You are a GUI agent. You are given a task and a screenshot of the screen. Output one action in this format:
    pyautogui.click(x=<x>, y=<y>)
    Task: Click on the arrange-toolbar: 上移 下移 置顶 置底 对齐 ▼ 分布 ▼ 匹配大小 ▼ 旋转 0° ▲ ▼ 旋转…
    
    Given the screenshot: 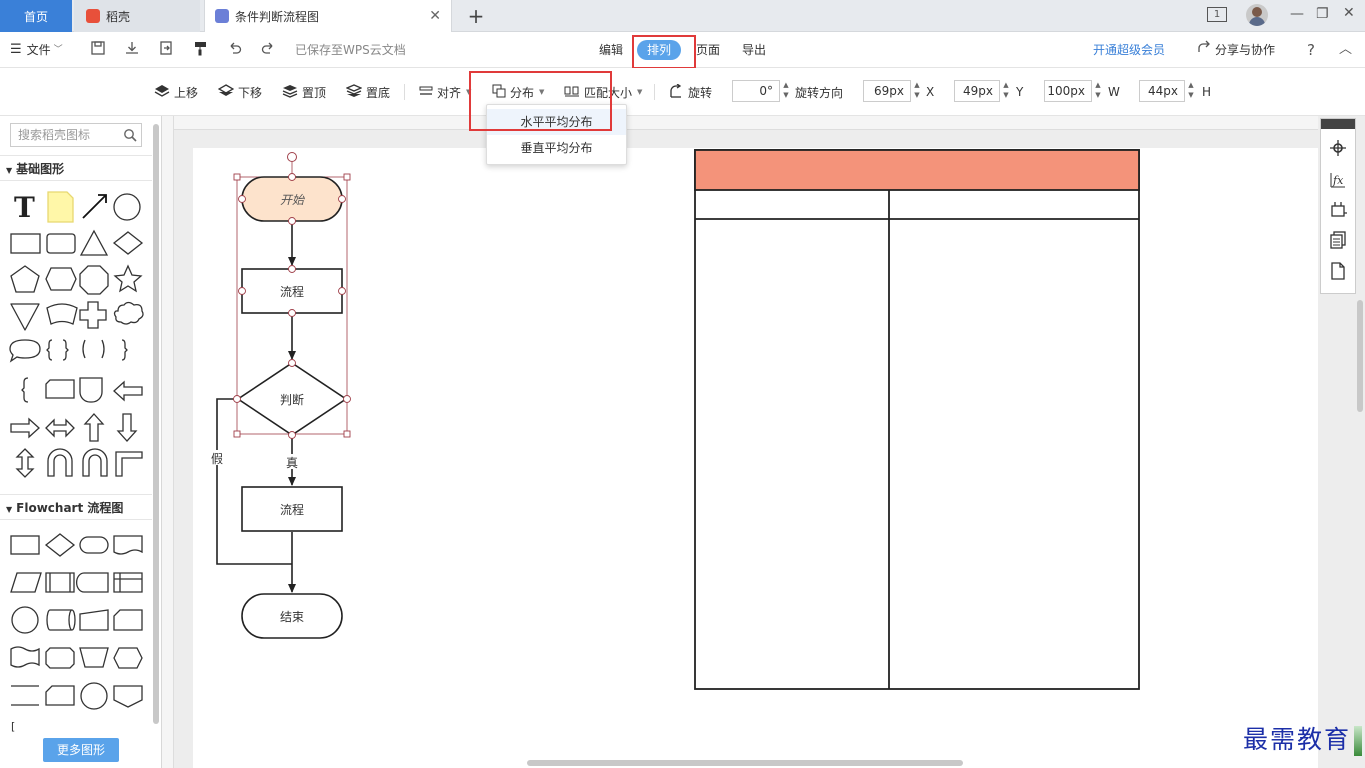 What is the action you would take?
    pyautogui.click(x=682, y=92)
    